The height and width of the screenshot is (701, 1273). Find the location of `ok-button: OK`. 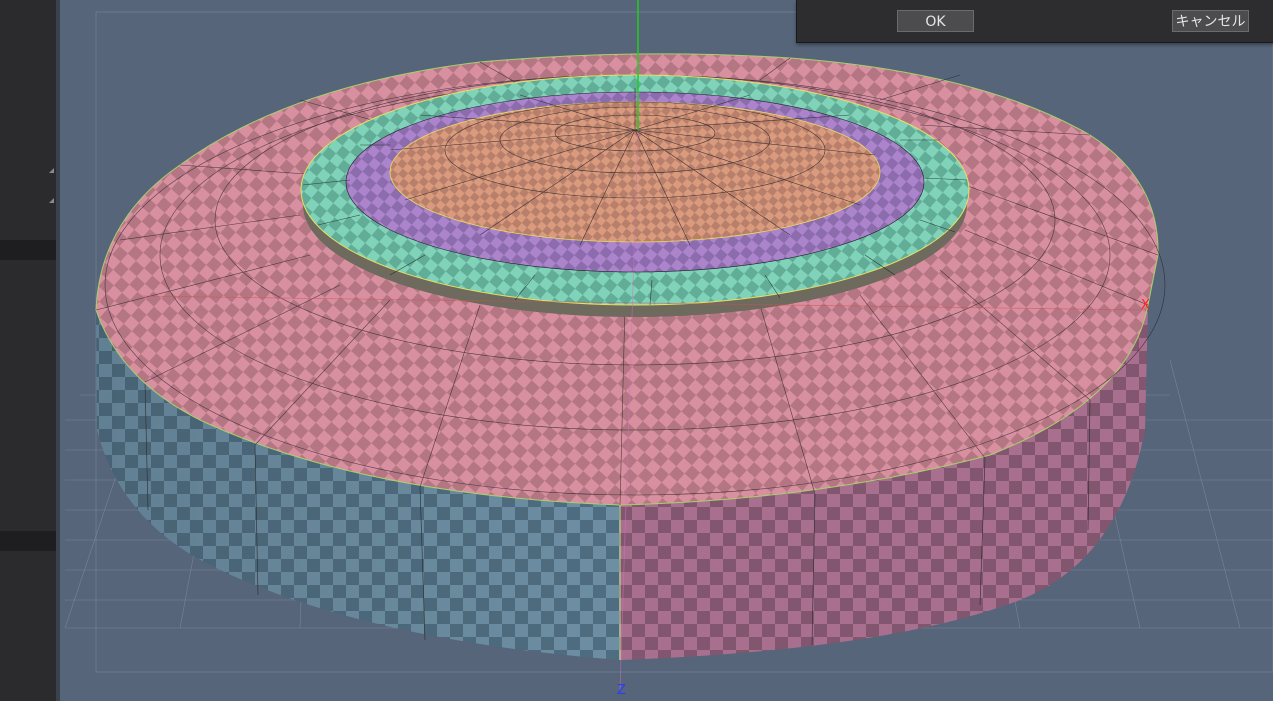

ok-button: OK is located at coordinates (935, 21).